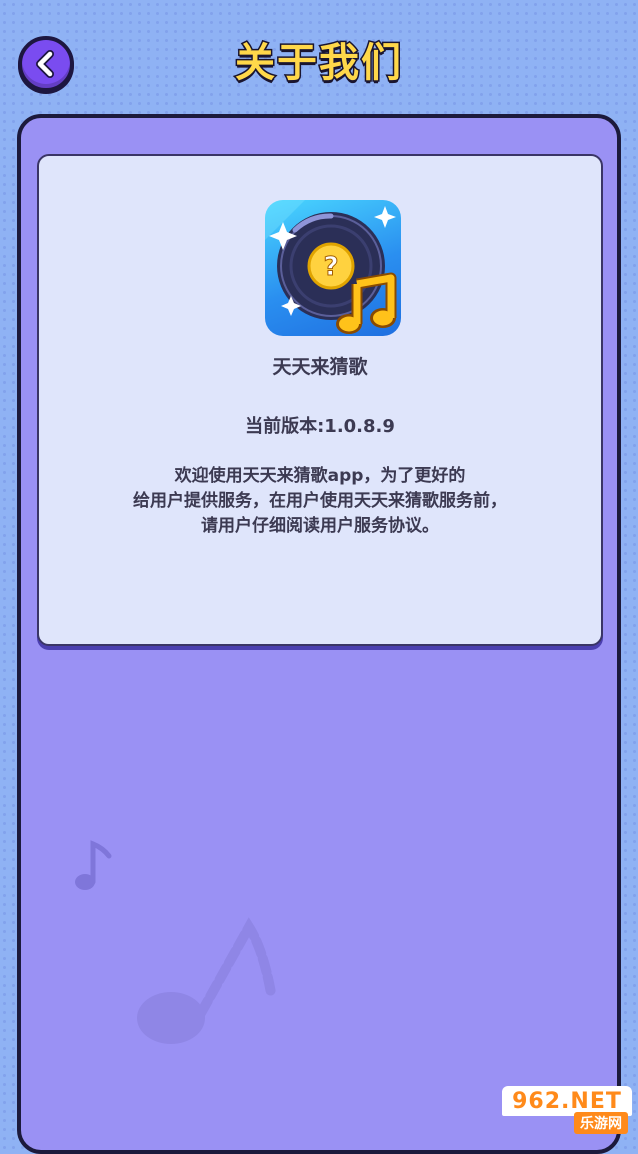  Describe the element at coordinates (320, 476) in the screenshot. I see `intro-line: 欢迎使用天天来猜歌app，为了更好的` at that location.